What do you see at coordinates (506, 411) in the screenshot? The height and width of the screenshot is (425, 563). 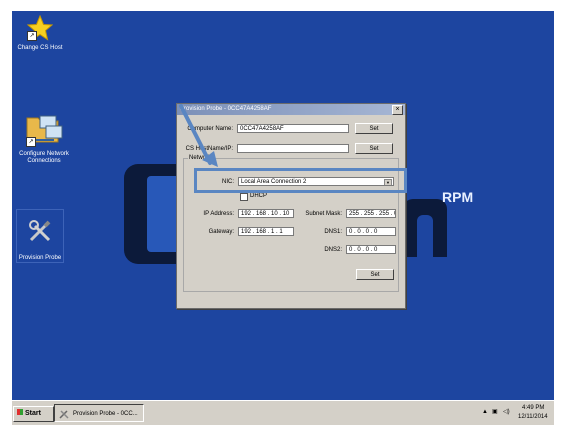 I see `volume-tray-icon: ◁)` at bounding box center [506, 411].